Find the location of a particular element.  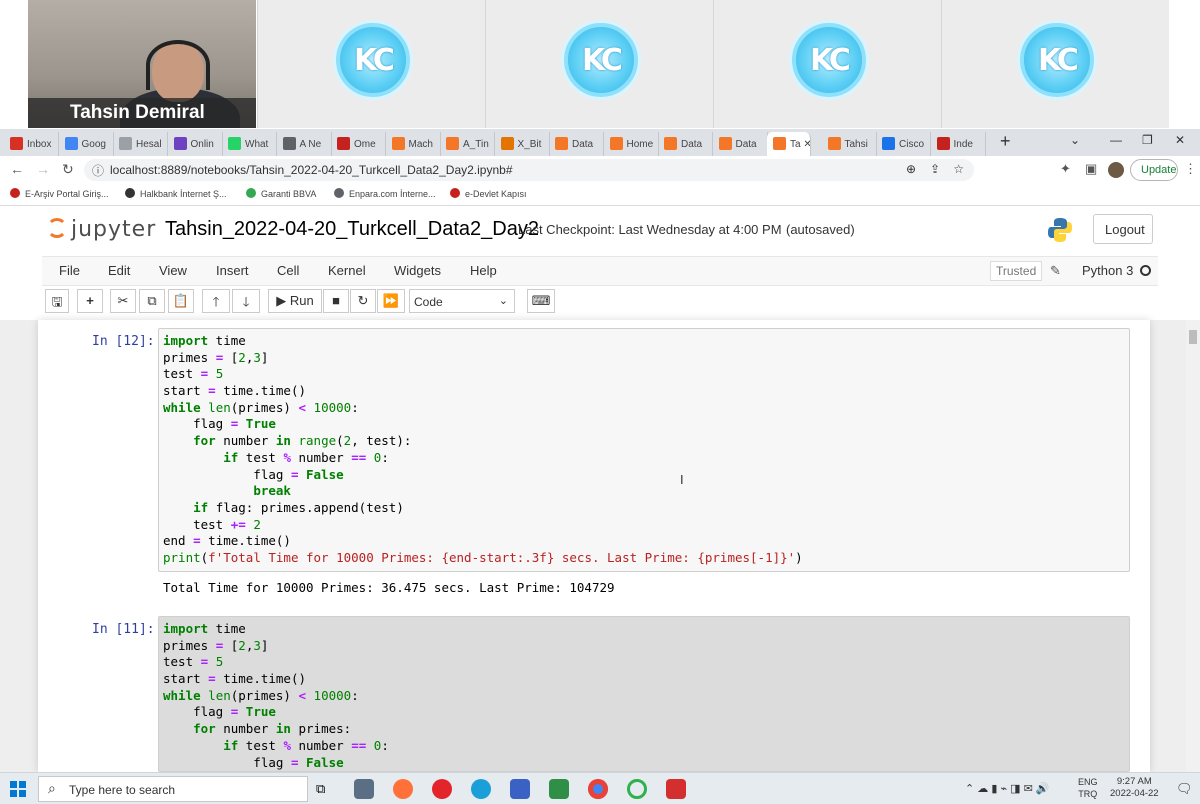

spreadsheet-app-icon is located at coordinates (559, 789).